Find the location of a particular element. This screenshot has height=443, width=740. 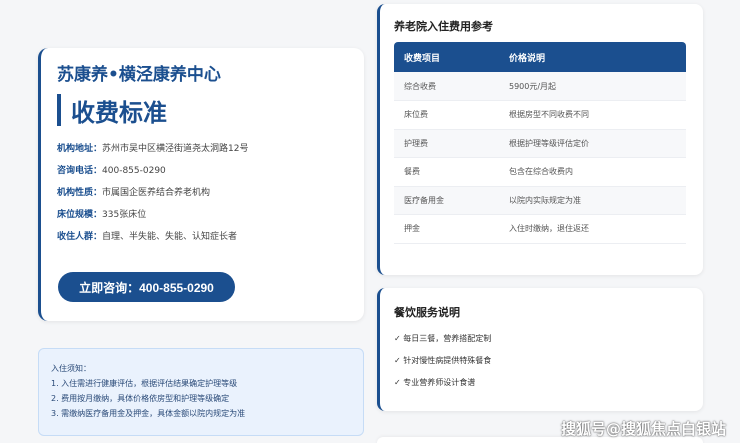

detail-residents: 收住人群：自理、半失能、失能、认知症长者 is located at coordinates (202, 237).